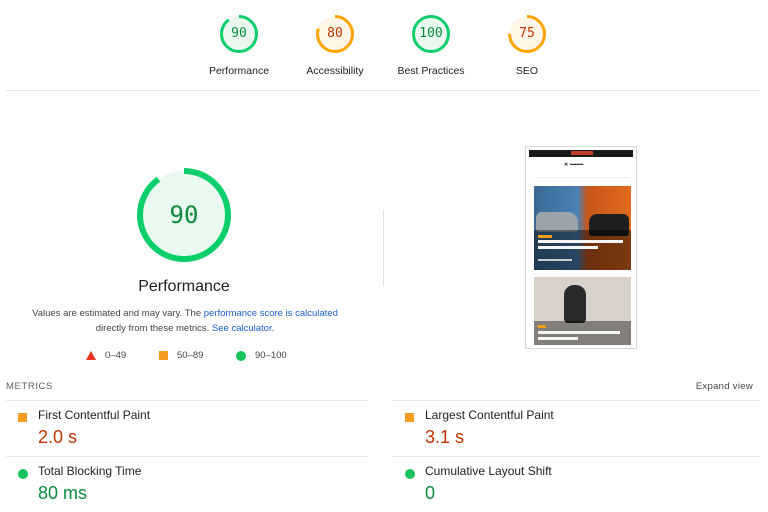 The height and width of the screenshot is (512, 768). I want to click on desc-text: Values are estimated and may vary. The, so click(118, 313).